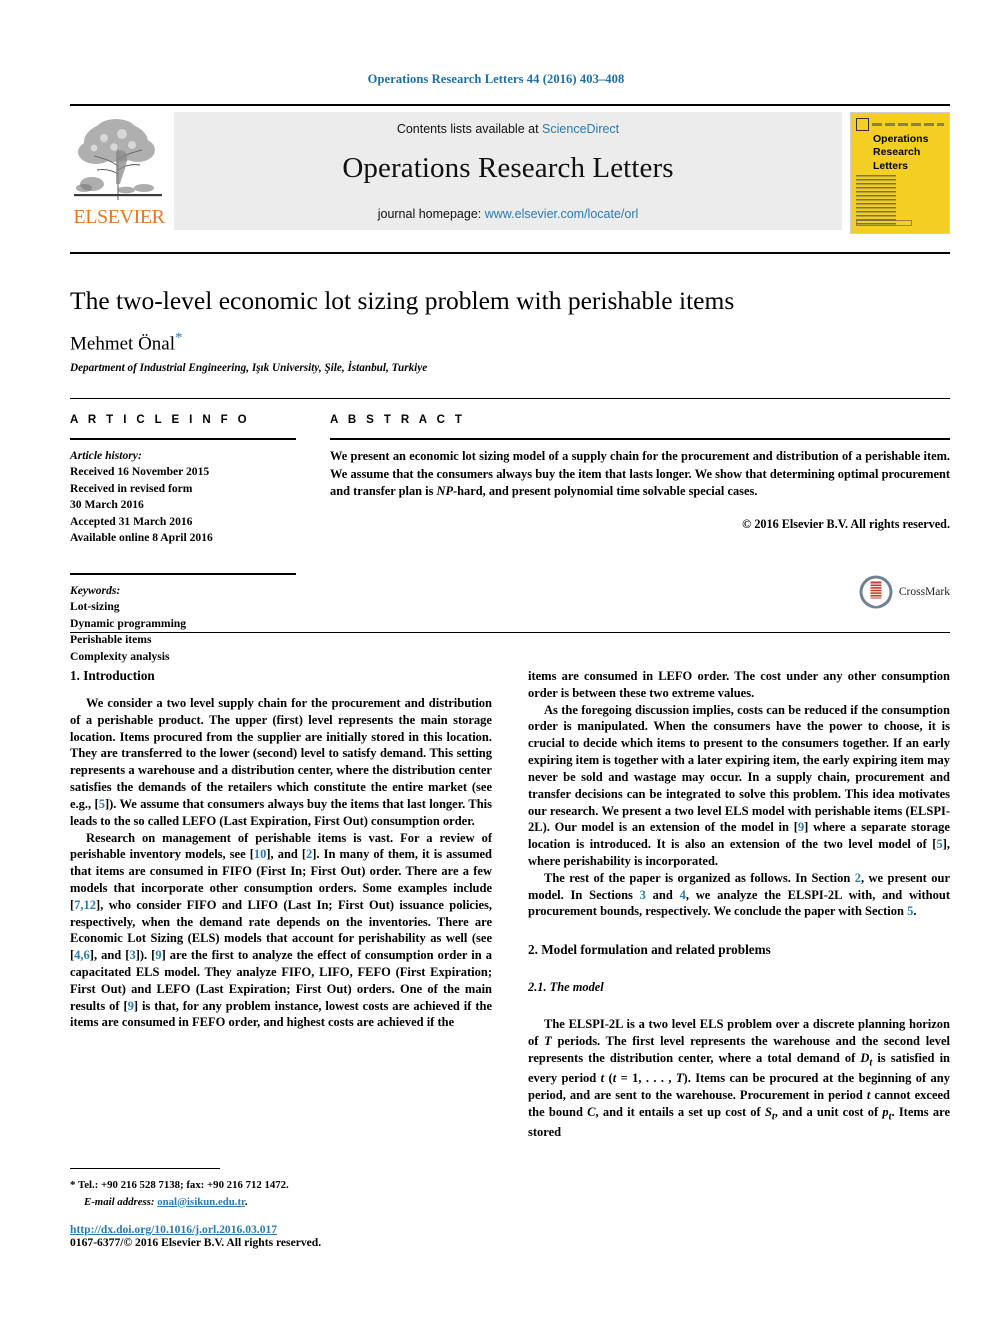  Describe the element at coordinates (398, 420) in the screenshot. I see `abstract-heading: A B S T R A C T` at that location.